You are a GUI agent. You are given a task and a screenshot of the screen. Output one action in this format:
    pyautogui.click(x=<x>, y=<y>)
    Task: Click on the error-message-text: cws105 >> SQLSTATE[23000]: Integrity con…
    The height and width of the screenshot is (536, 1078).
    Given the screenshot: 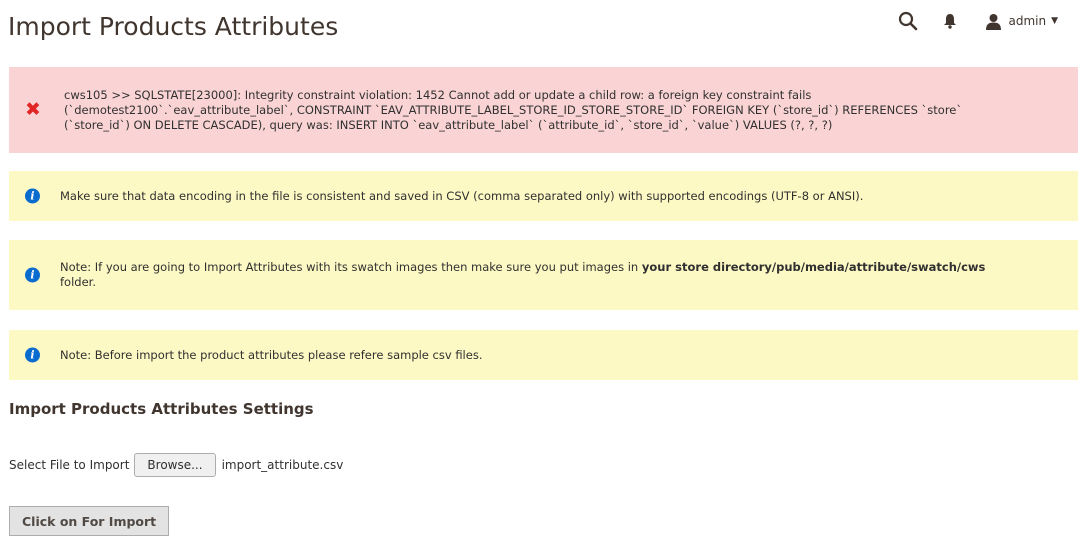 What is the action you would take?
    pyautogui.click(x=524, y=110)
    